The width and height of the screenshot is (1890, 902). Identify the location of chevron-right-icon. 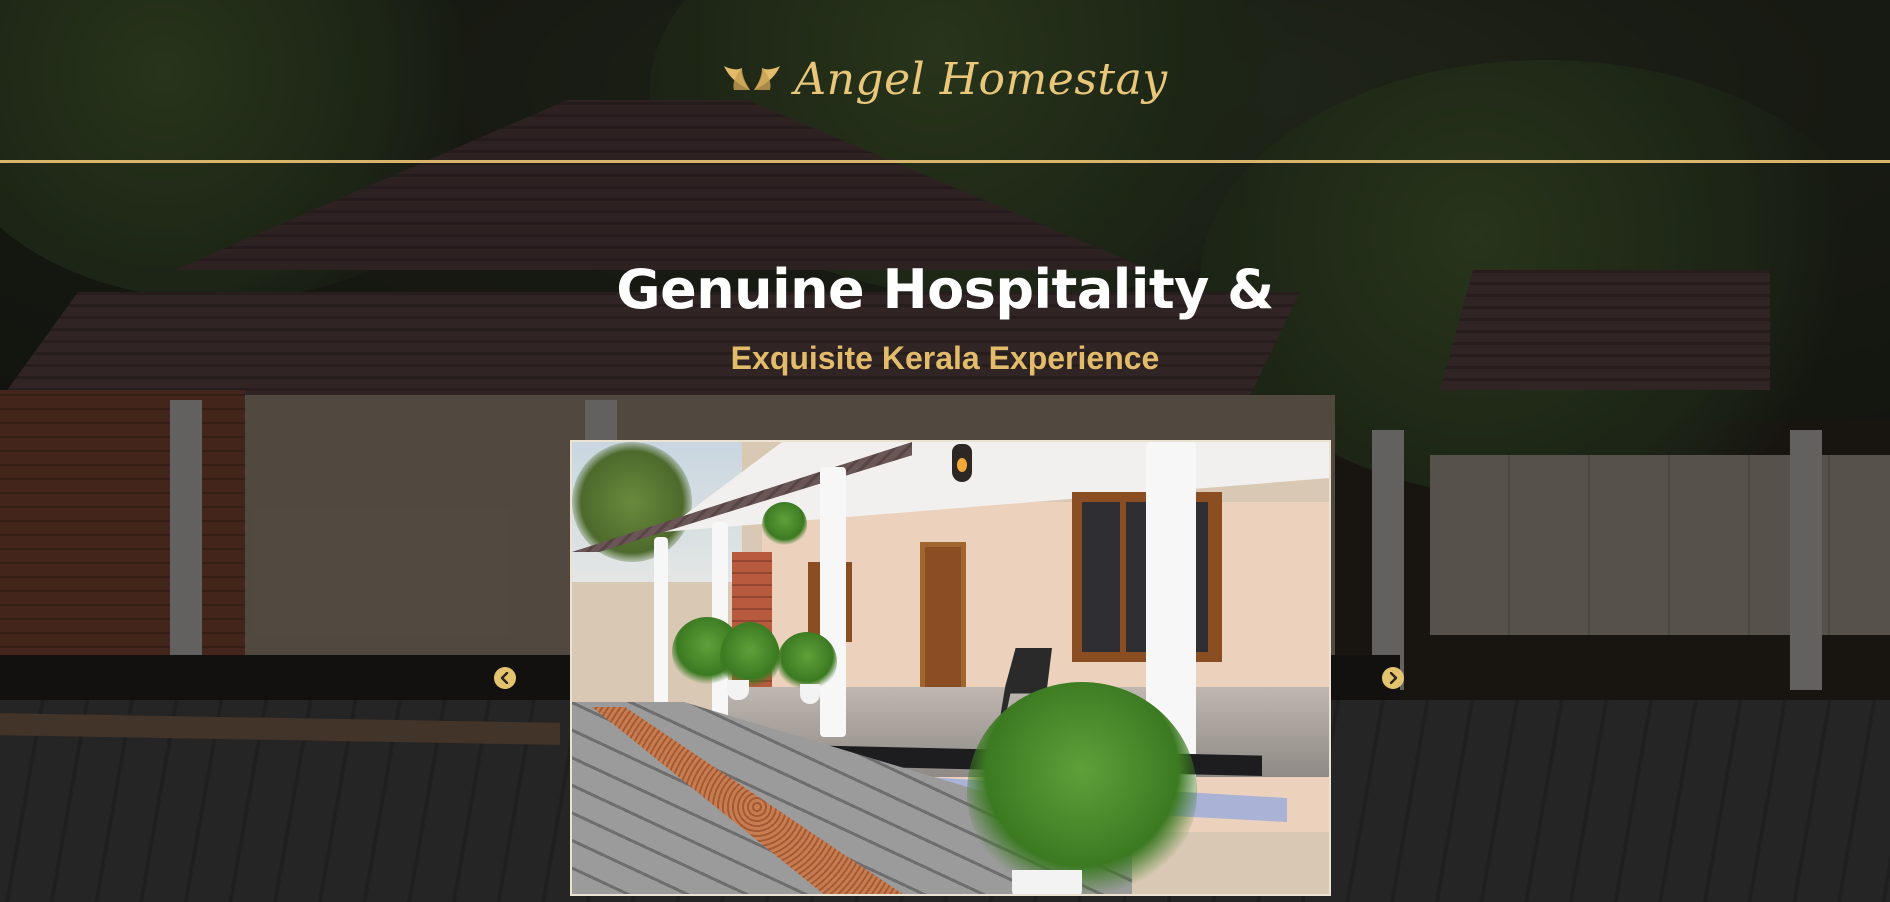
(1393, 678).